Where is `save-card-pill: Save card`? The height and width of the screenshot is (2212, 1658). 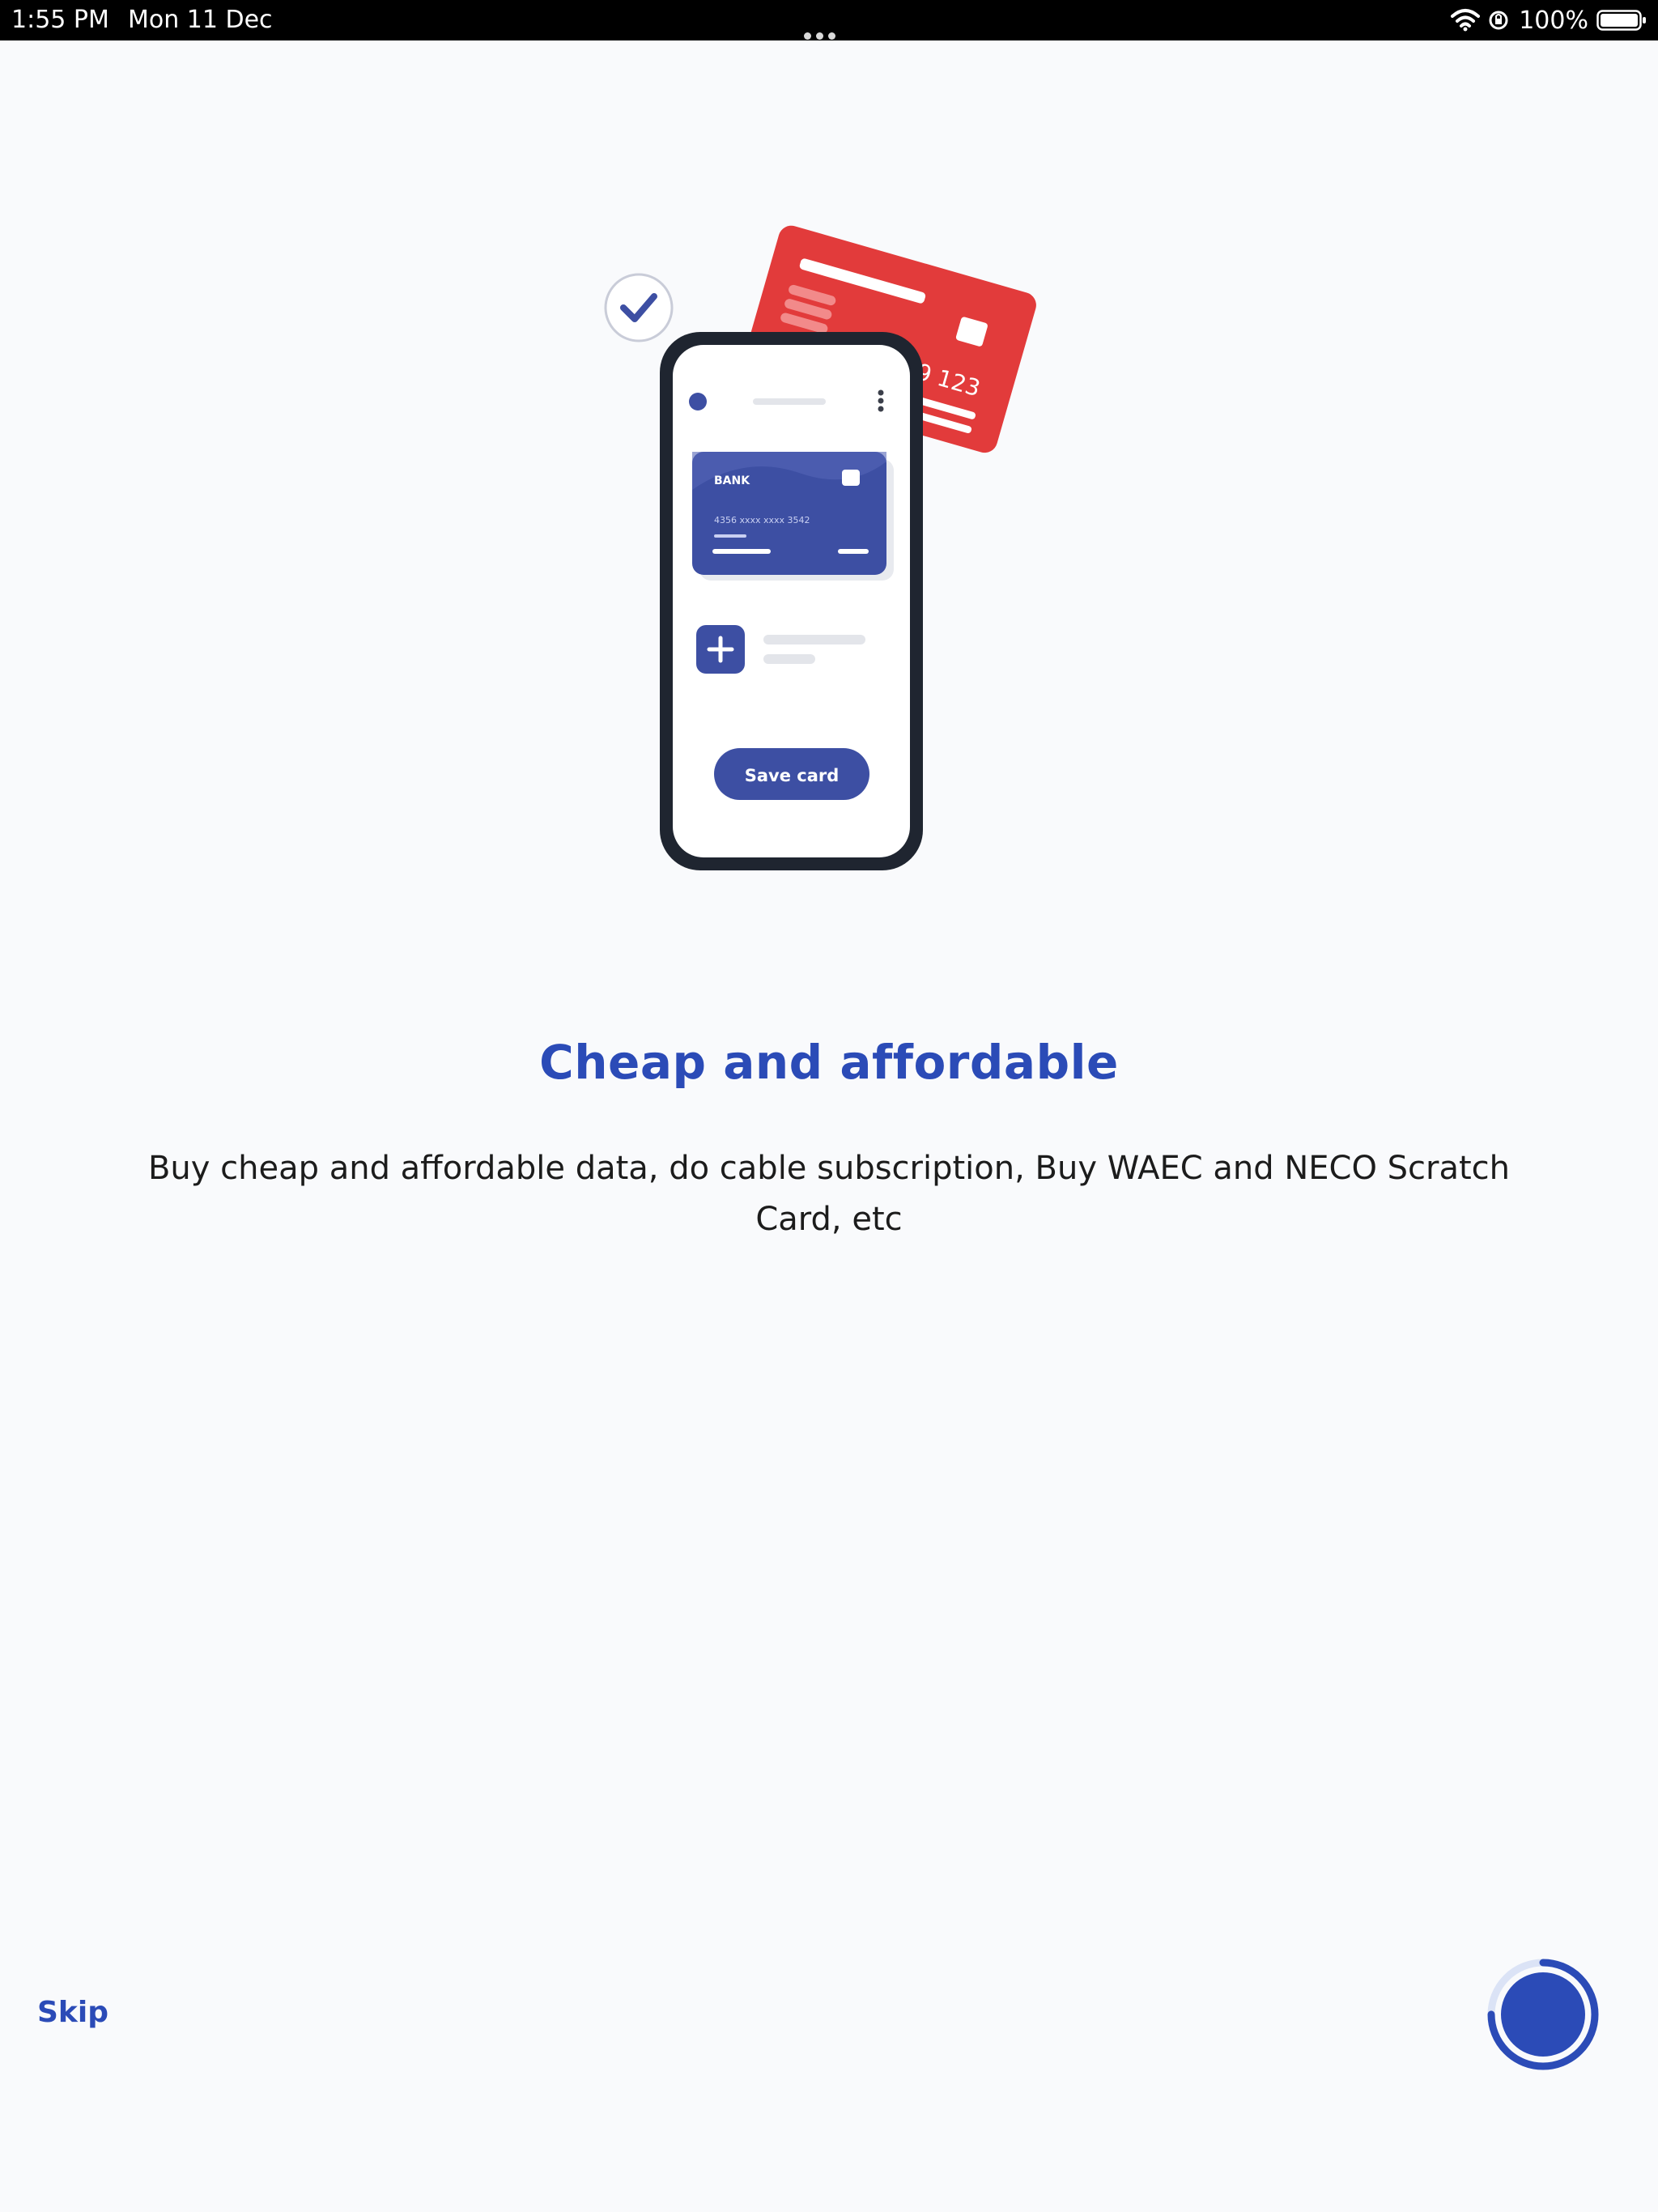
save-card-pill: Save card is located at coordinates (791, 774).